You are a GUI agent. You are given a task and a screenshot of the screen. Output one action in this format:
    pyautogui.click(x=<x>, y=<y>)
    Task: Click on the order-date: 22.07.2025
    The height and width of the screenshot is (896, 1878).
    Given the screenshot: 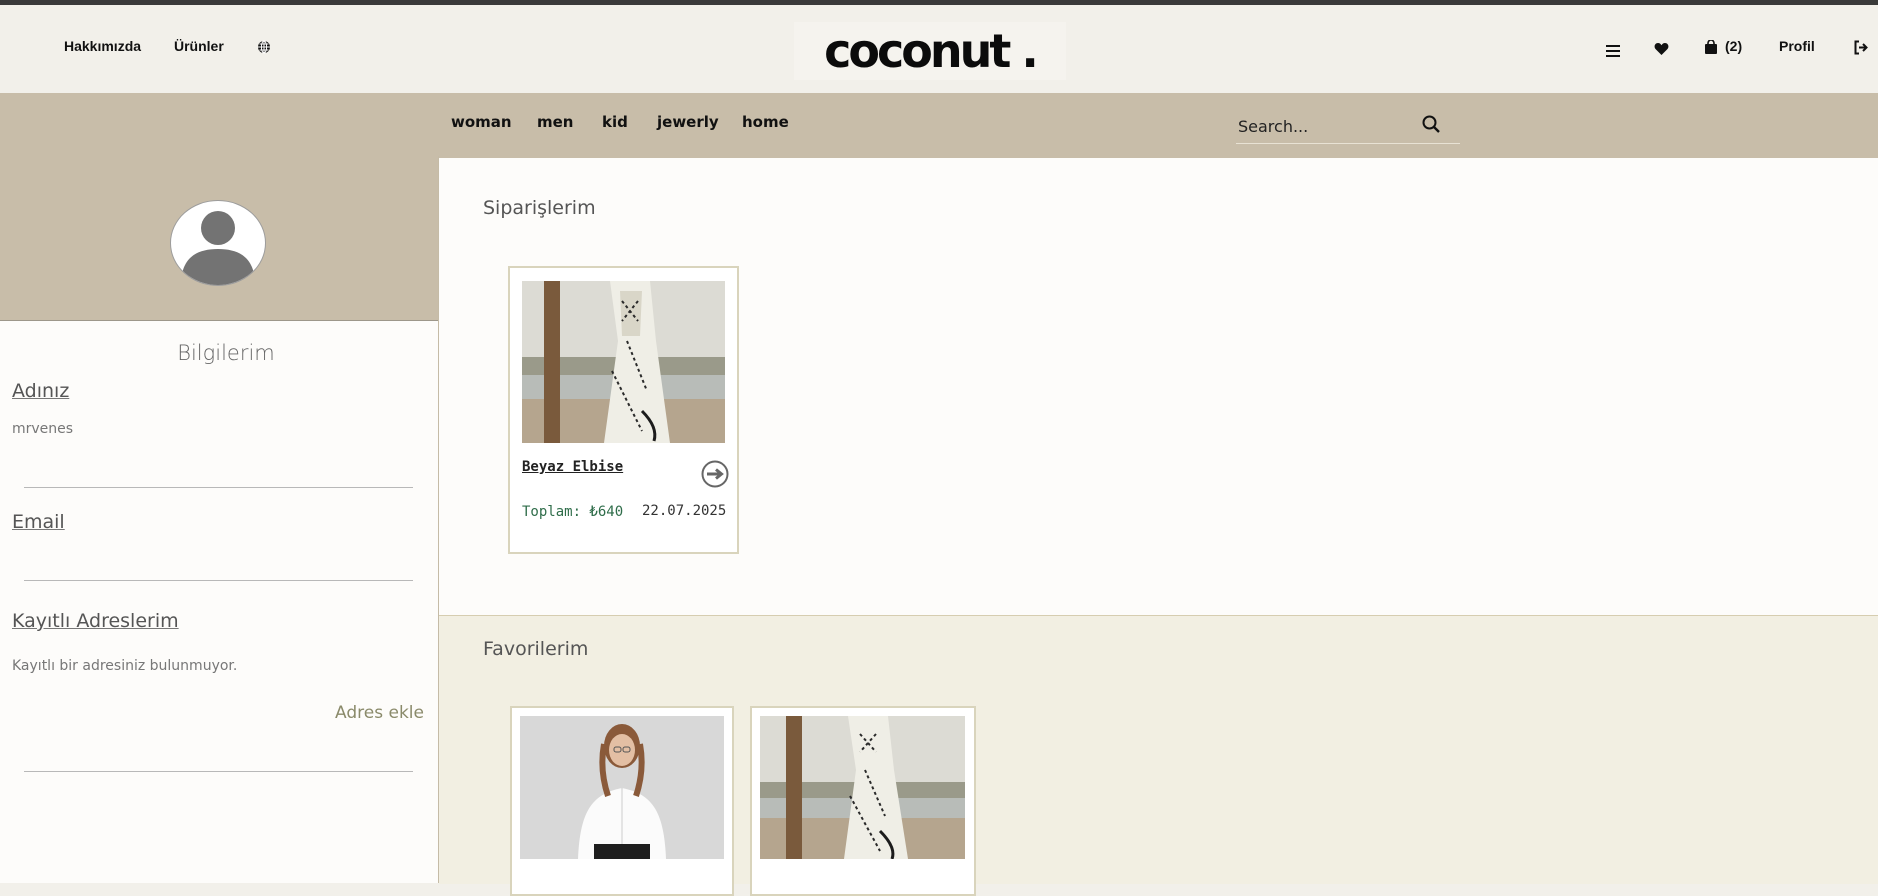 What is the action you would take?
    pyautogui.click(x=684, y=511)
    